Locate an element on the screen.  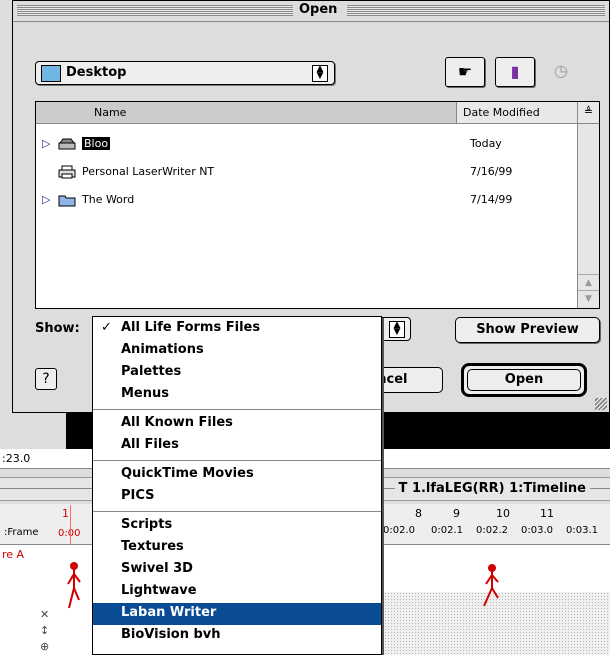
folder-popup: Desktop ▲ ▼ is located at coordinates (185, 73).